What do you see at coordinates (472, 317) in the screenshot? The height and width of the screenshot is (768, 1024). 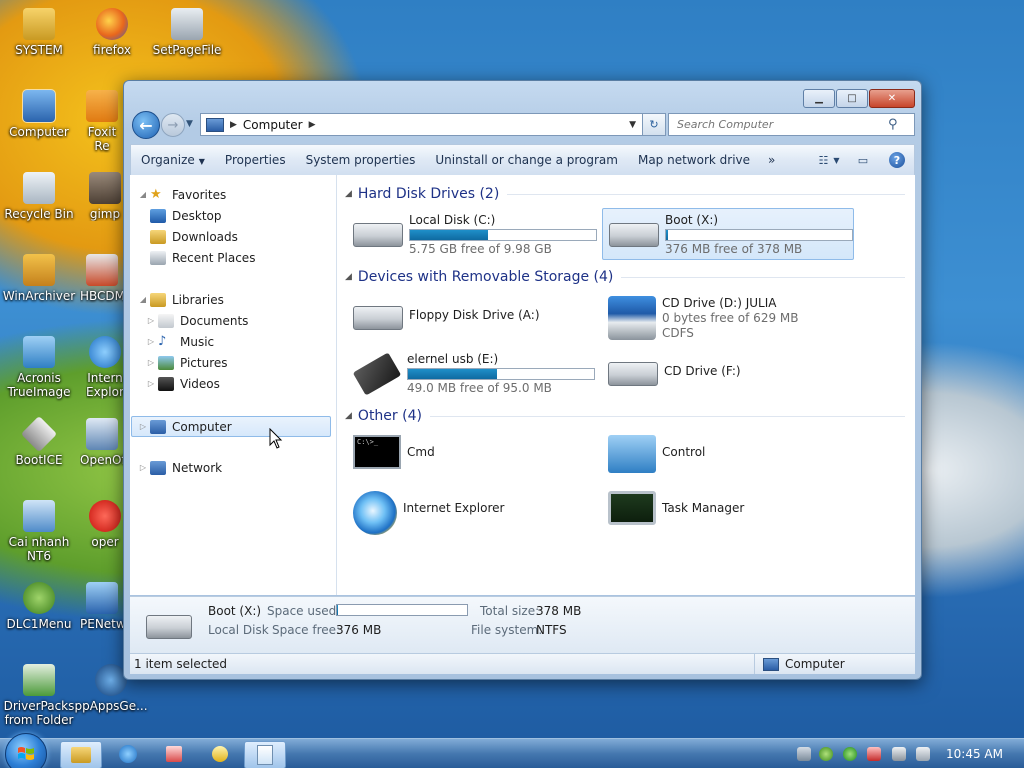 I see `drive-floppy-a: Floppy Disk Drive (A:)` at bounding box center [472, 317].